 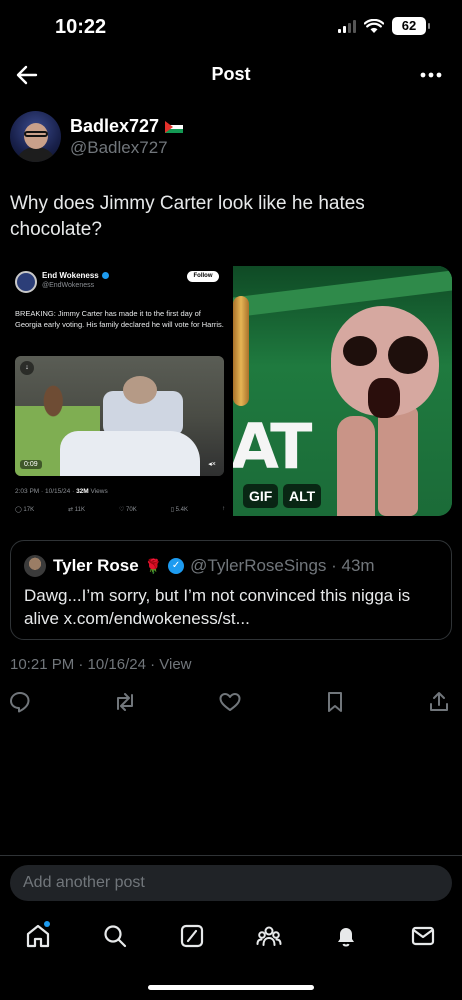 I want to click on screenshot-date: 2:03 PM · 10/15/24 ·, so click(x=46, y=491).